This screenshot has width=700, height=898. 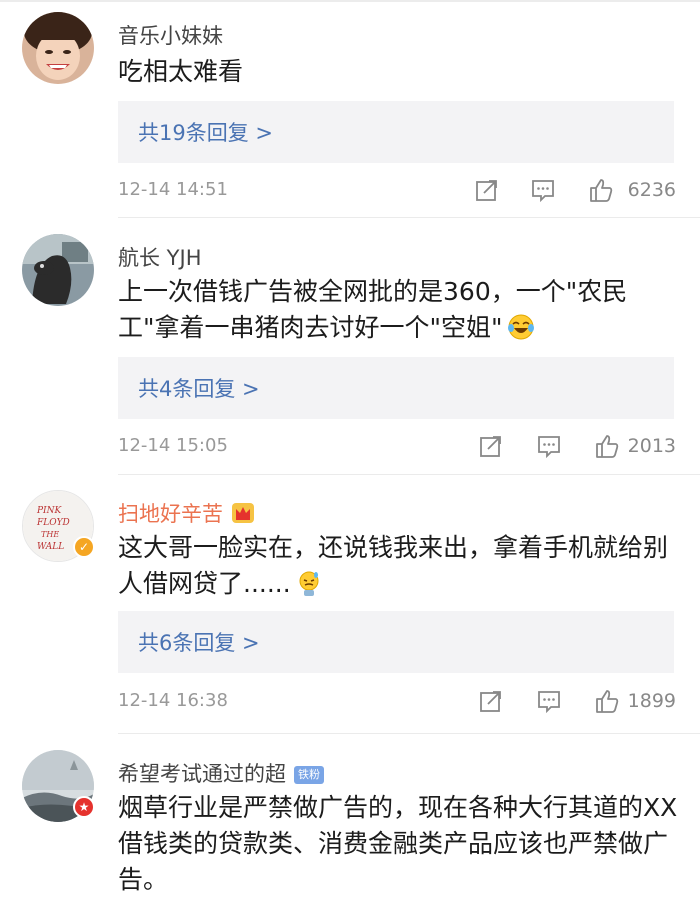 I want to click on comment-text-content: 上一次借钱广告被全网批的是360，一个"农民工"拿着一串猪肉去讨好一个"空姐", so click(x=373, y=309).